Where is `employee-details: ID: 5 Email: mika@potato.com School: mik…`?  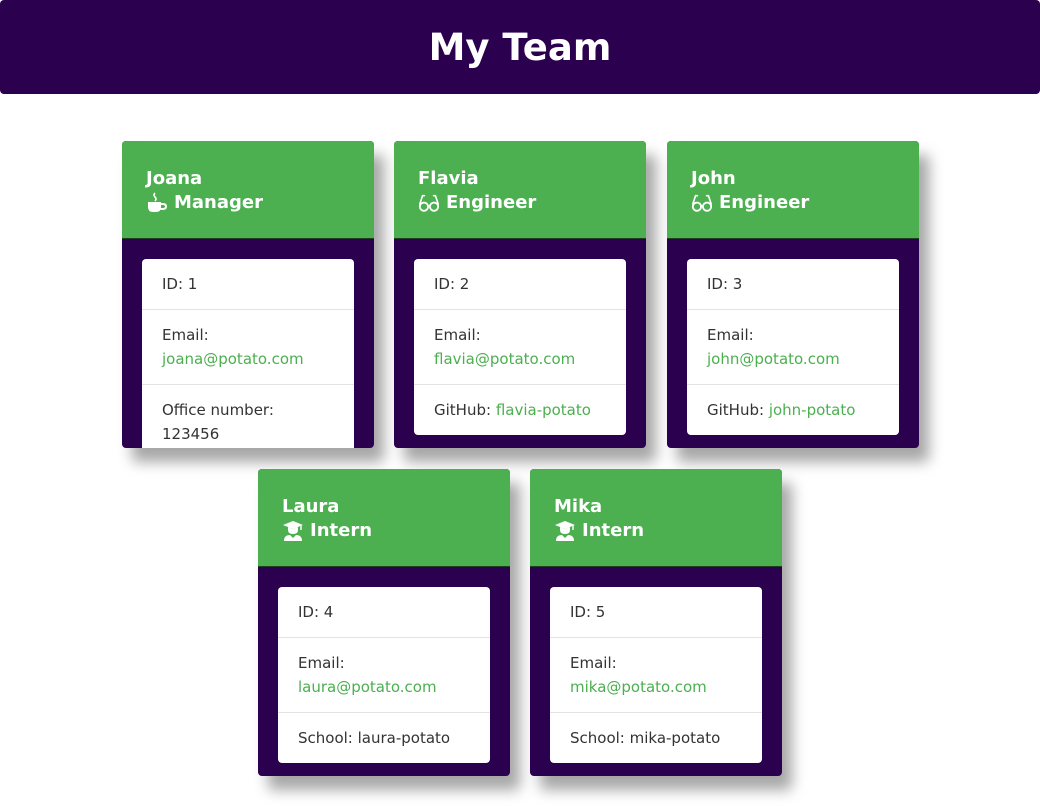 employee-details: ID: 5 Email: mika@potato.com School: mik… is located at coordinates (656, 675).